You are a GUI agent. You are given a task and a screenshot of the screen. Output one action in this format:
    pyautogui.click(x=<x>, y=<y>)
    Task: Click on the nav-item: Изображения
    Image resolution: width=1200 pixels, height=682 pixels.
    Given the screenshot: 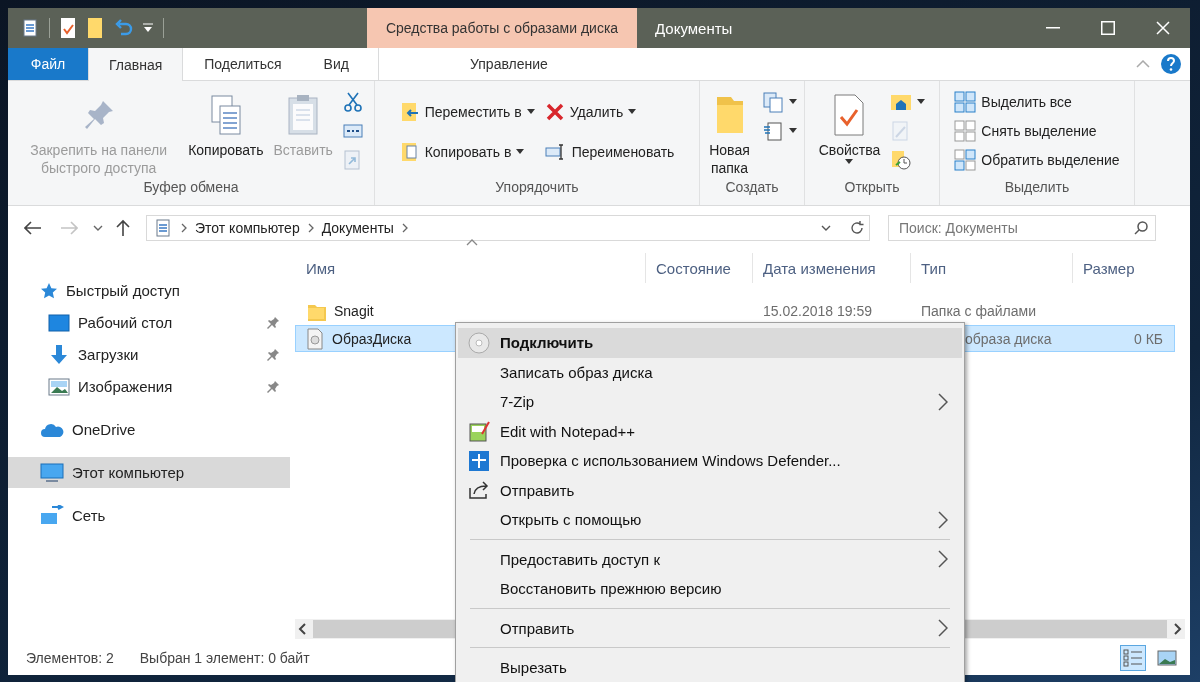 What is the action you would take?
    pyautogui.click(x=149, y=386)
    